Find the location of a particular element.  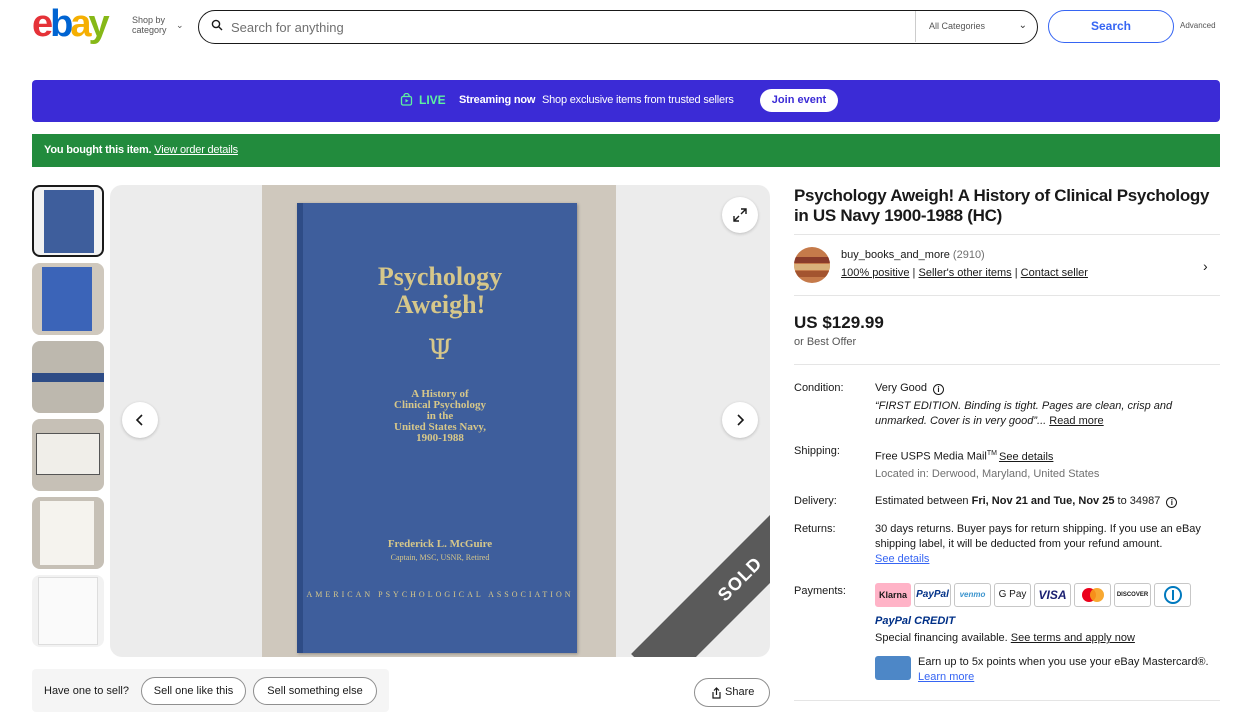

category-value: All Categories is located at coordinates (957, 26).